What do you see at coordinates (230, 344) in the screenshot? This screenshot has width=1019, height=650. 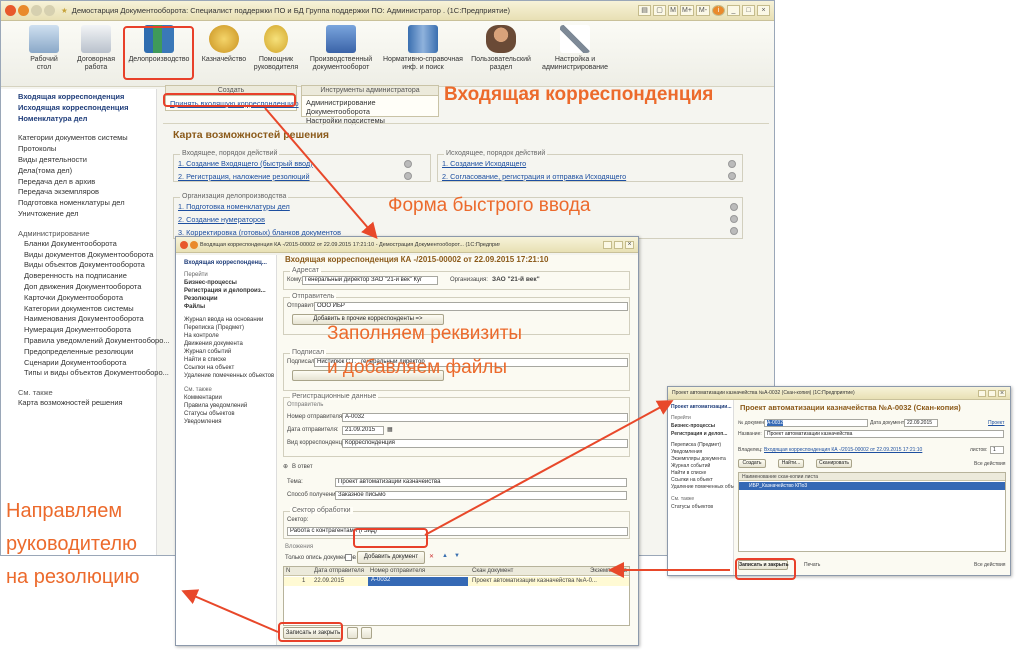 I see `form-nav-item: Движения документа` at bounding box center [230, 344].